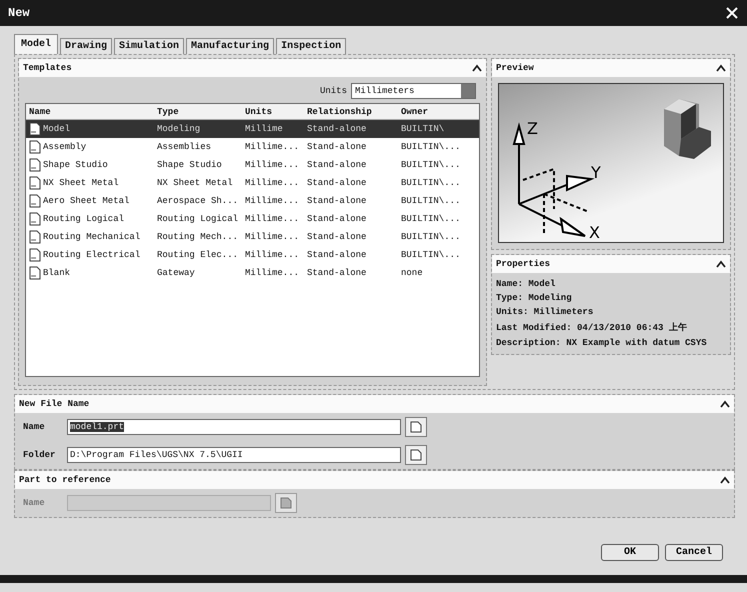  Describe the element at coordinates (333, 91) in the screenshot. I see `units-label: Units` at that location.